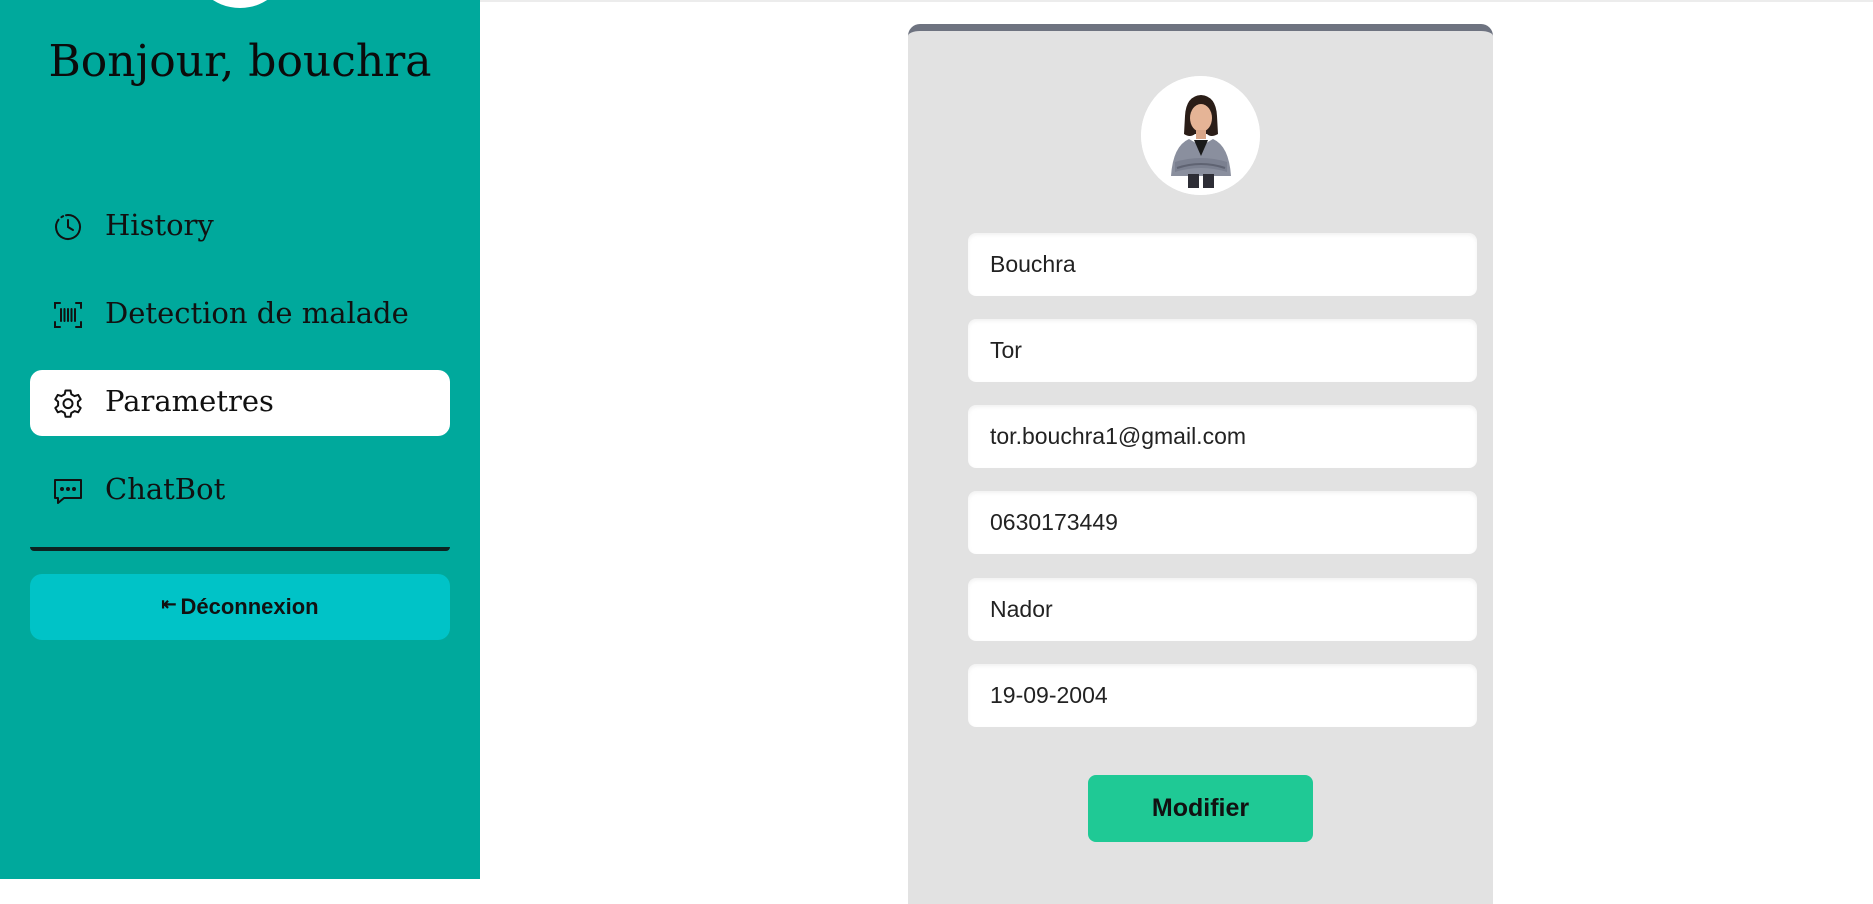 The image size is (1873, 904). What do you see at coordinates (1222, 436) in the screenshot?
I see `email-field` at bounding box center [1222, 436].